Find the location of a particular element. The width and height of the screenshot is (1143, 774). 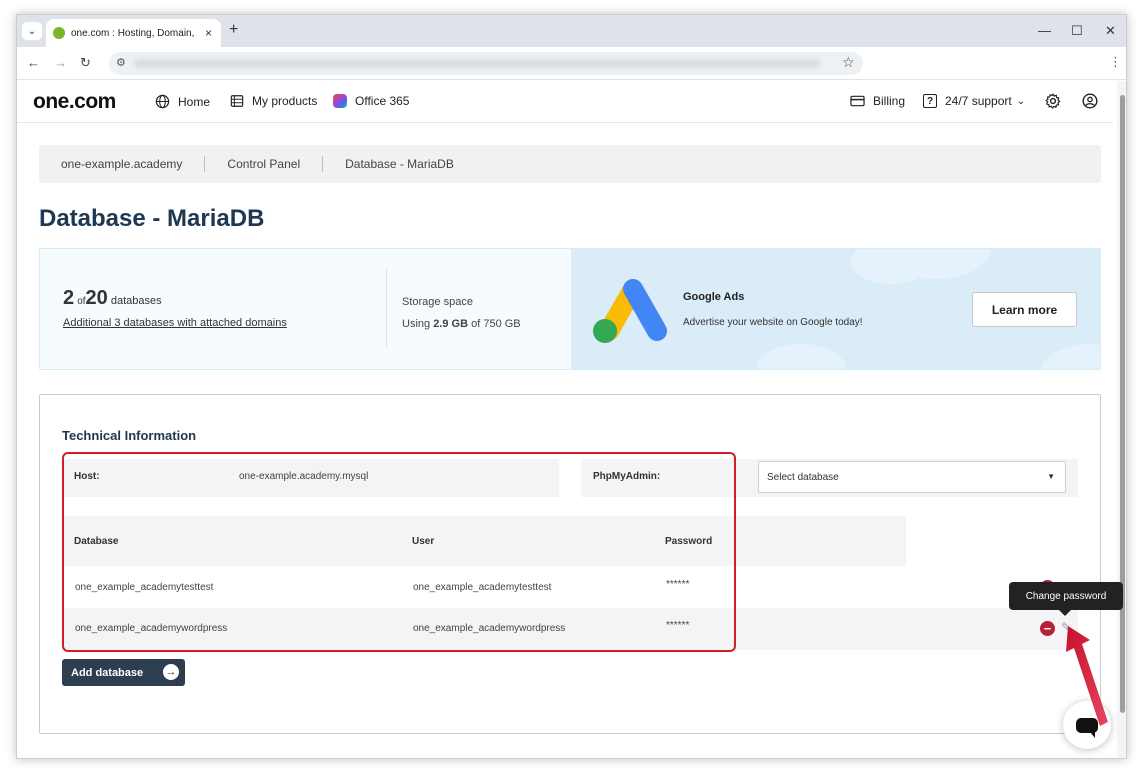

db-total-count: 20 is located at coordinates (96, 298).